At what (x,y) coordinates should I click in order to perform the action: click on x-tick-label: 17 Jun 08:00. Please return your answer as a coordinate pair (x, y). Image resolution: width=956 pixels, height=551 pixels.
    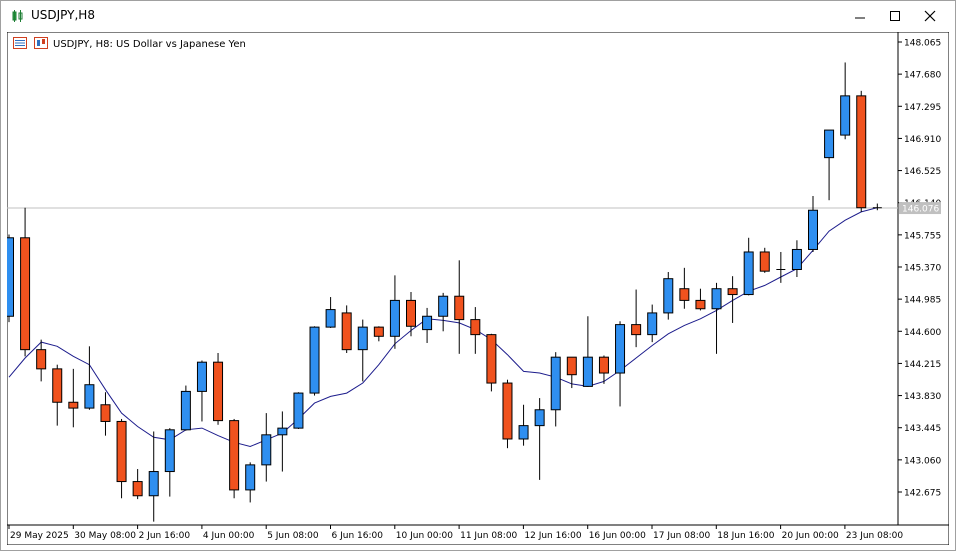
    Looking at the image, I should click on (681, 536).